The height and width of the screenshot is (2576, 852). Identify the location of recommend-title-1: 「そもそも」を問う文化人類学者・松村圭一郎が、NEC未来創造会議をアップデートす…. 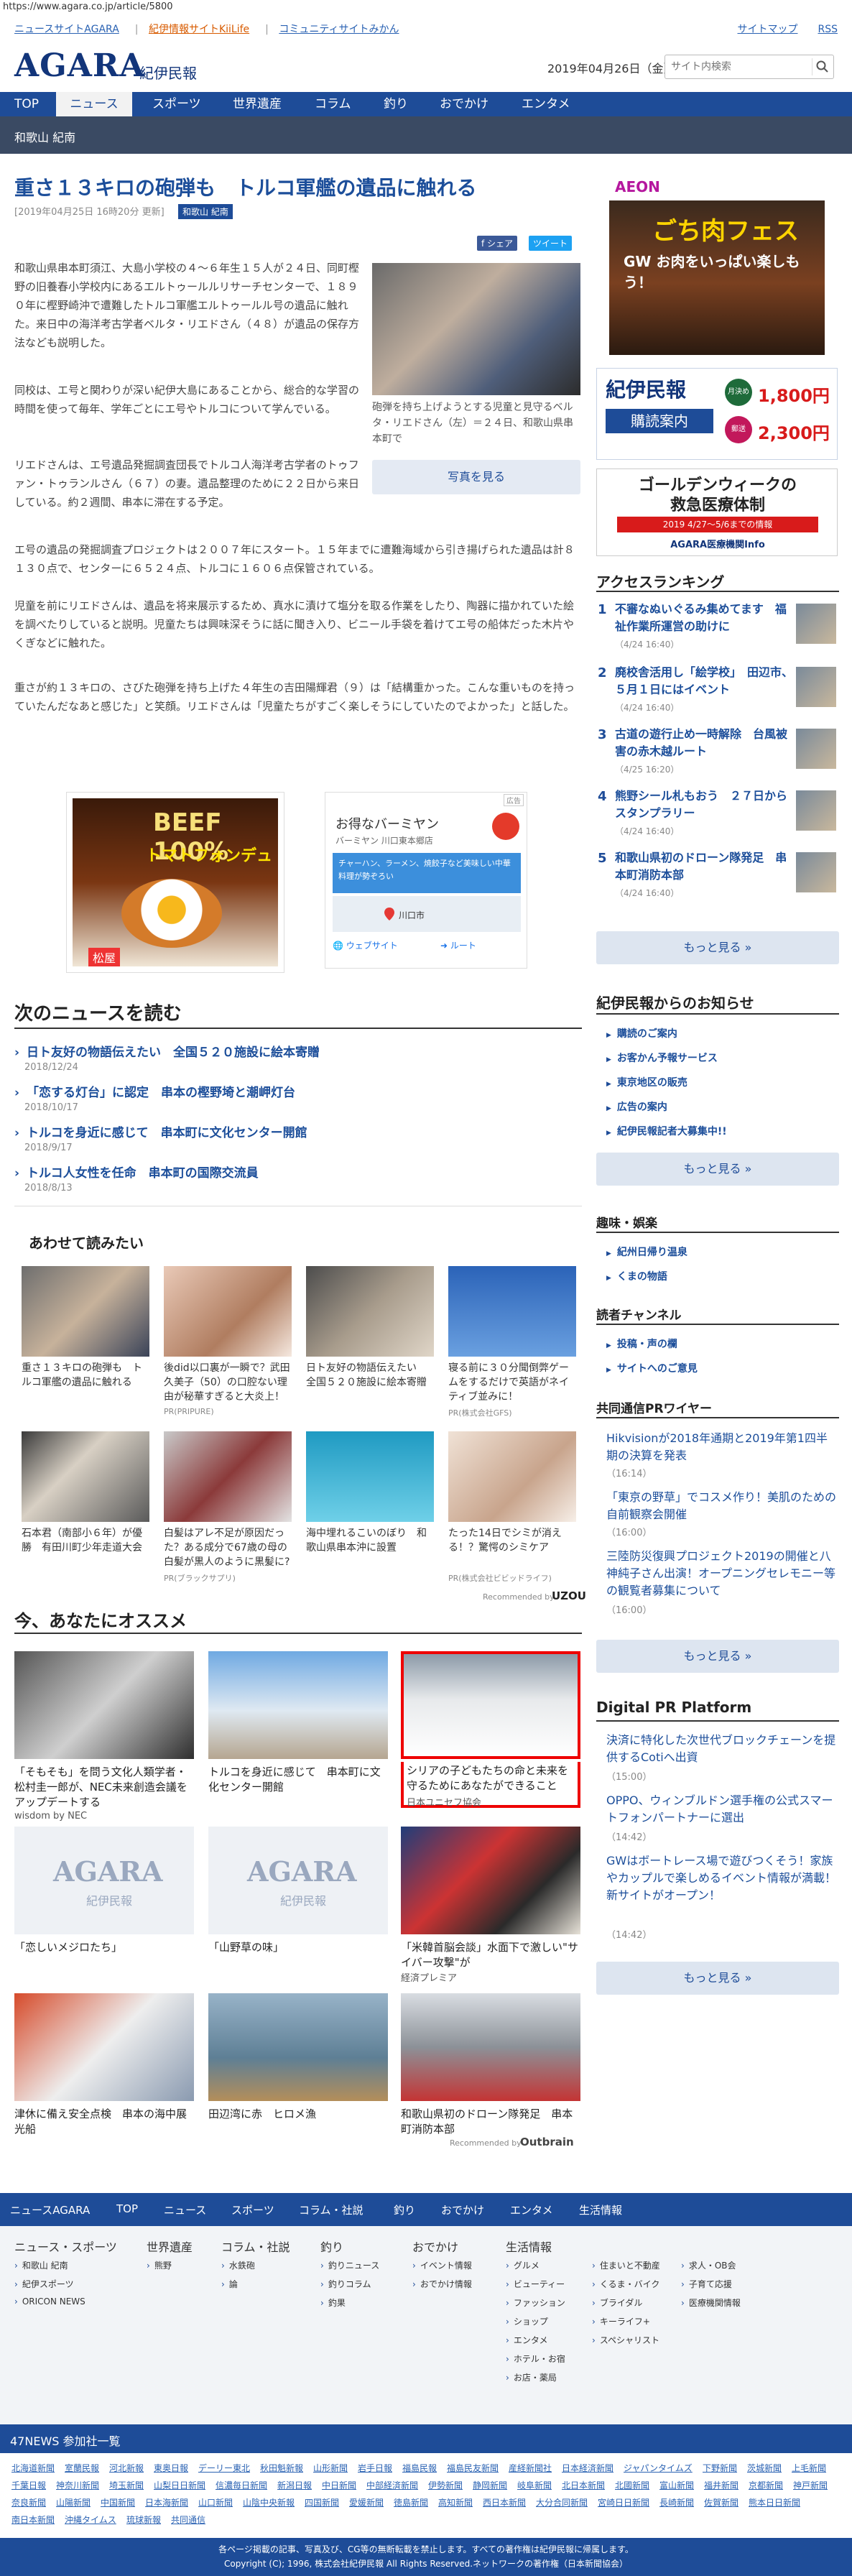
(104, 1788).